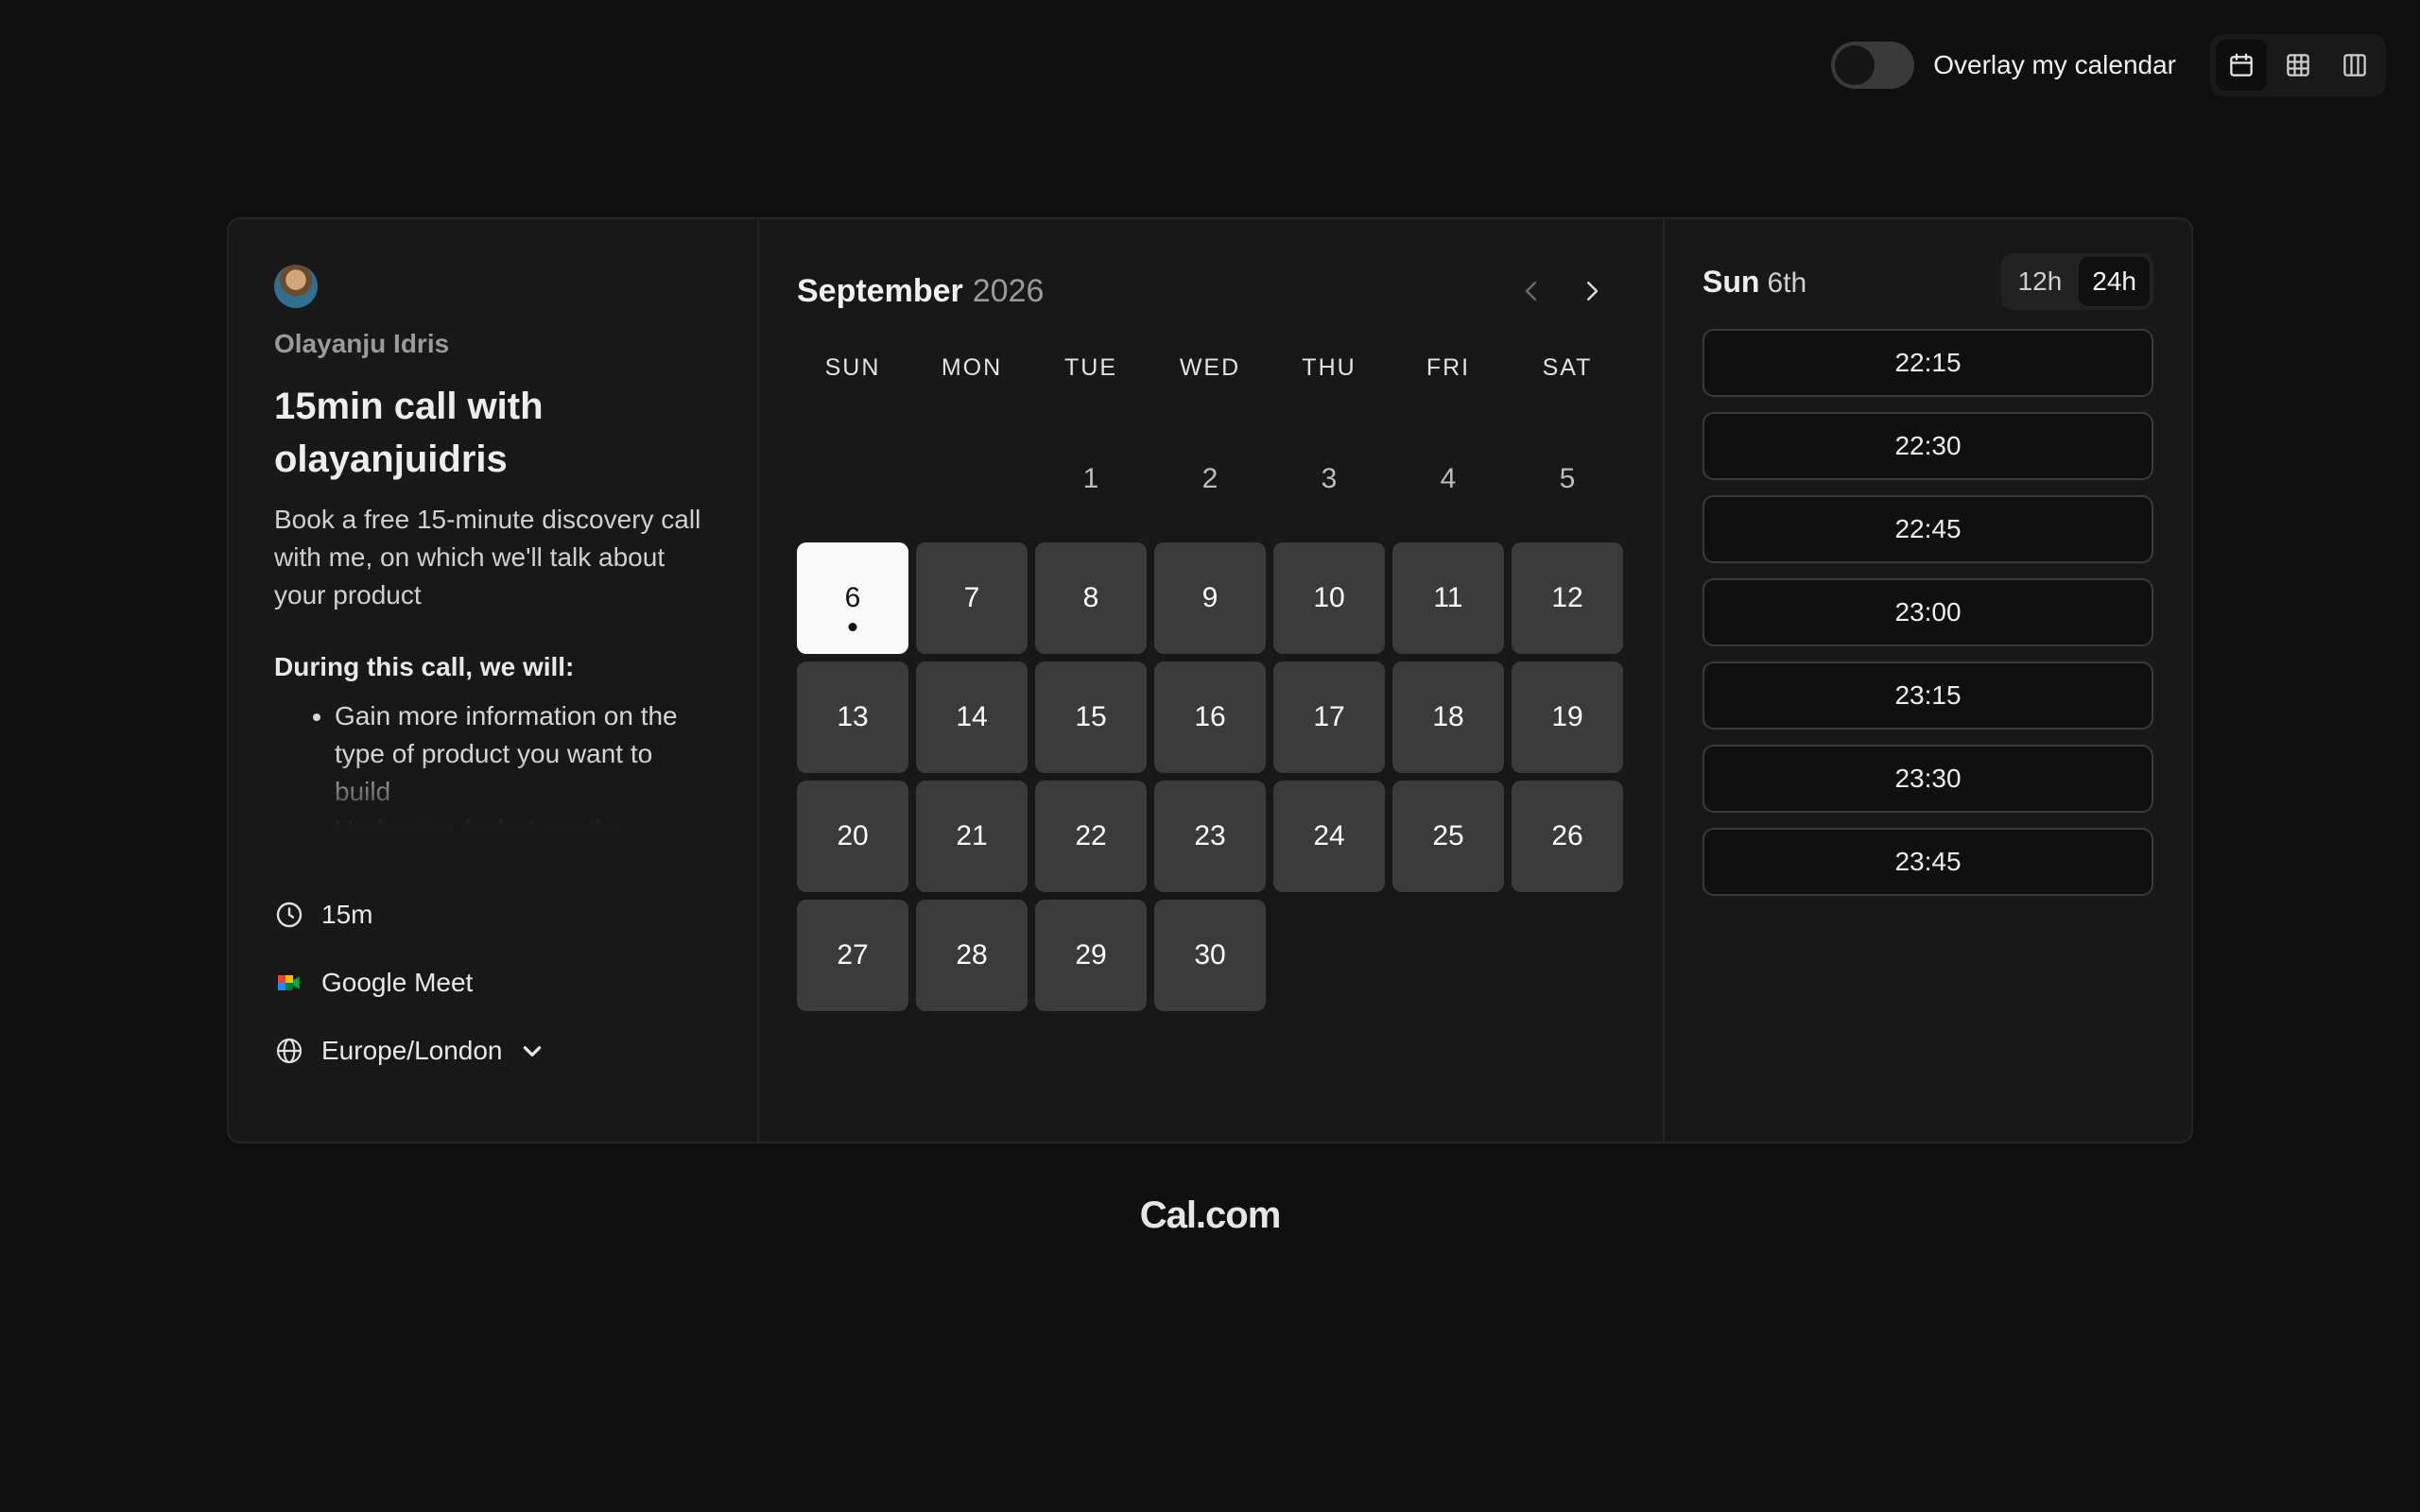  What do you see at coordinates (1008, 290) in the screenshot?
I see `year-label: 2026` at bounding box center [1008, 290].